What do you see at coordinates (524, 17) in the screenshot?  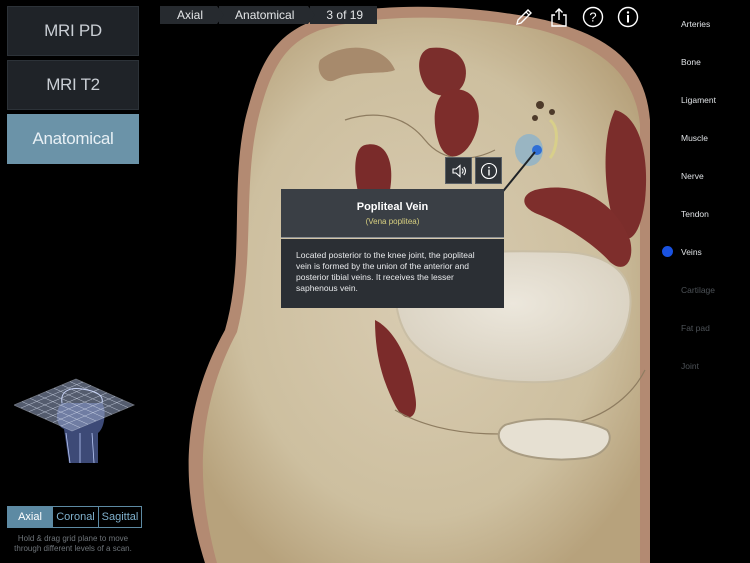 I see `pencil-icon` at bounding box center [524, 17].